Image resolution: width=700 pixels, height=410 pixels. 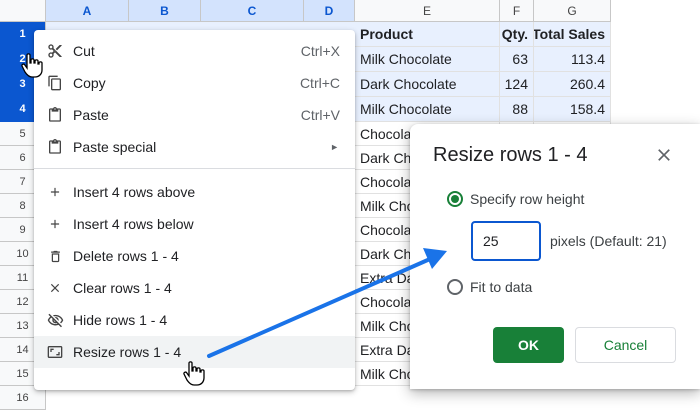 I want to click on eye-off-icon, so click(x=55, y=320).